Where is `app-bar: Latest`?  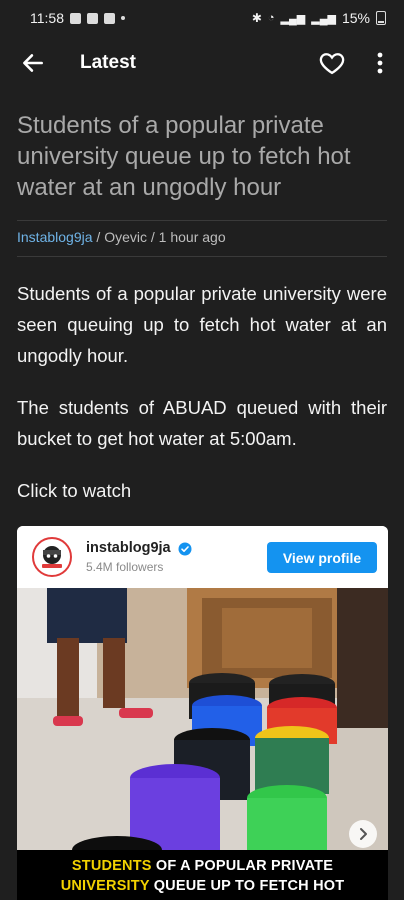 app-bar: Latest is located at coordinates (202, 63).